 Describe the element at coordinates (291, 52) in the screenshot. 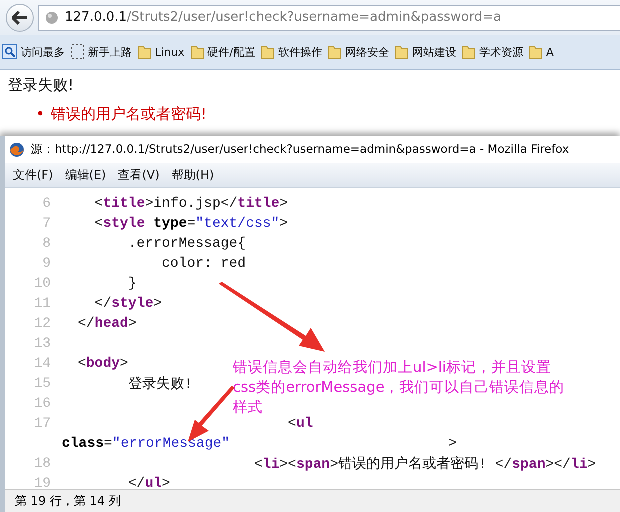

I see `bookmark-item: 软件操作` at that location.